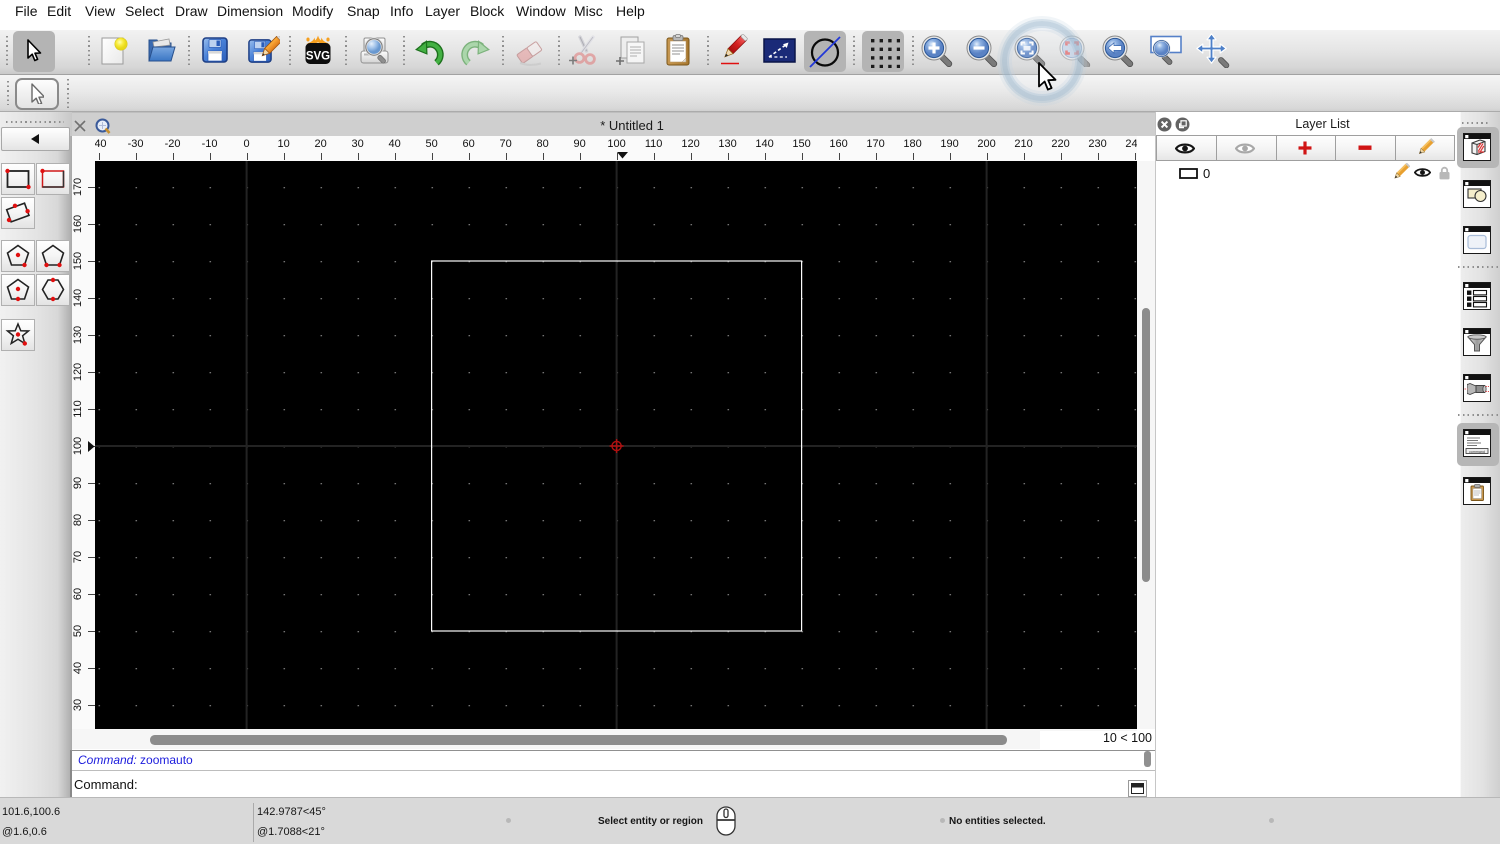  I want to click on svg-text: command, so click(1477, 452).